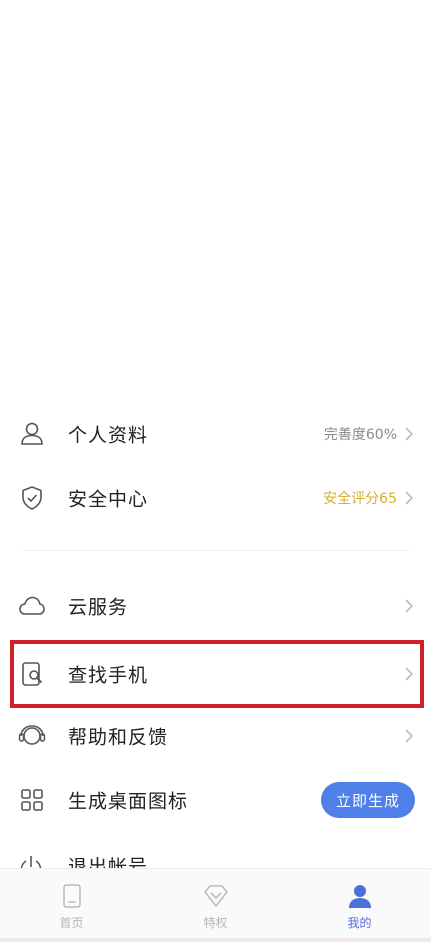 Image resolution: width=431 pixels, height=943 pixels. Describe the element at coordinates (32, 606) in the screenshot. I see `cloud-icon` at that location.